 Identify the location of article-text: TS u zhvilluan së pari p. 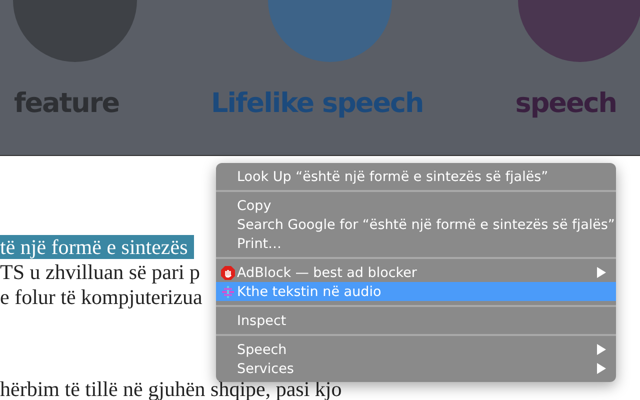
(100, 272).